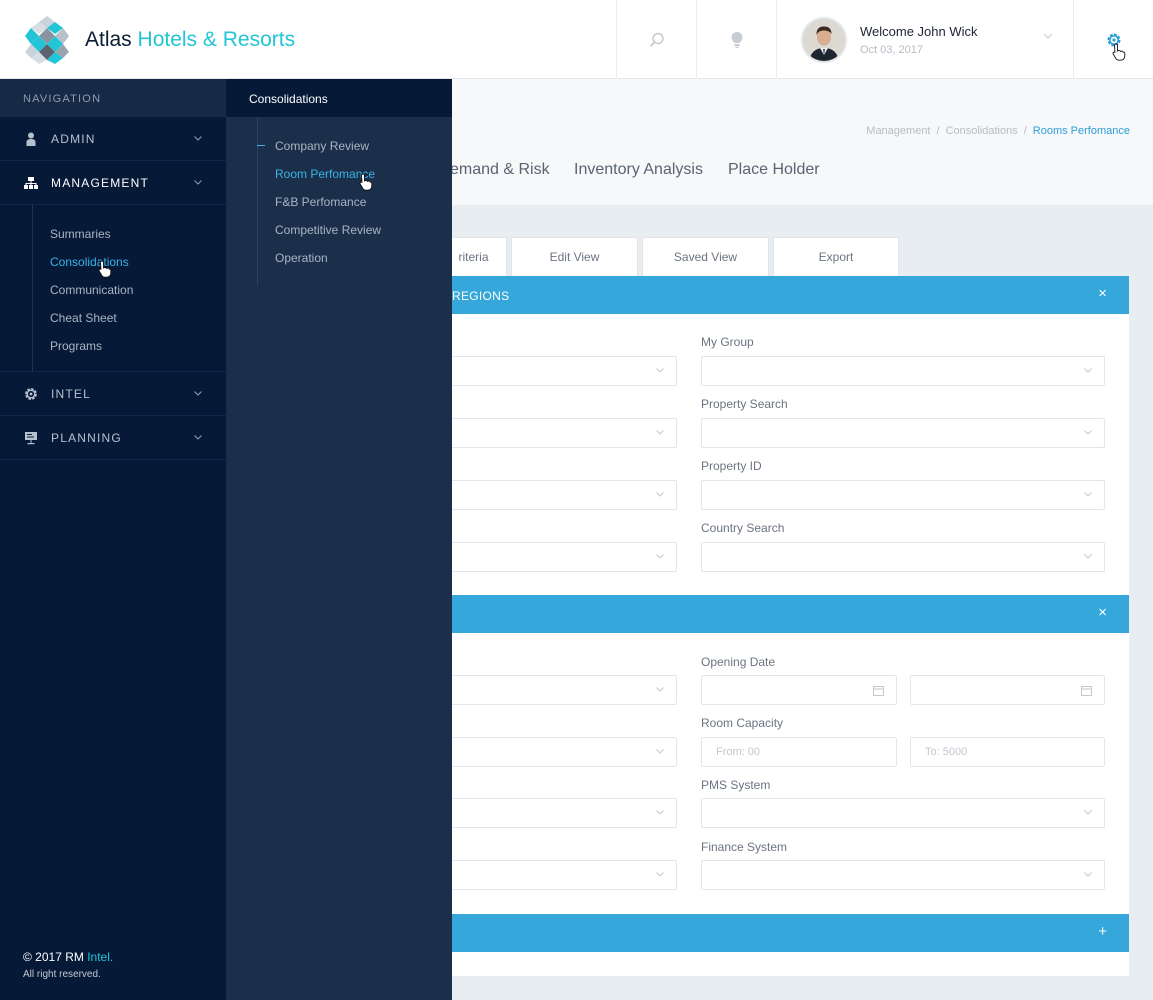  I want to click on sidebar-subitem-communication: Communication, so click(113, 289).